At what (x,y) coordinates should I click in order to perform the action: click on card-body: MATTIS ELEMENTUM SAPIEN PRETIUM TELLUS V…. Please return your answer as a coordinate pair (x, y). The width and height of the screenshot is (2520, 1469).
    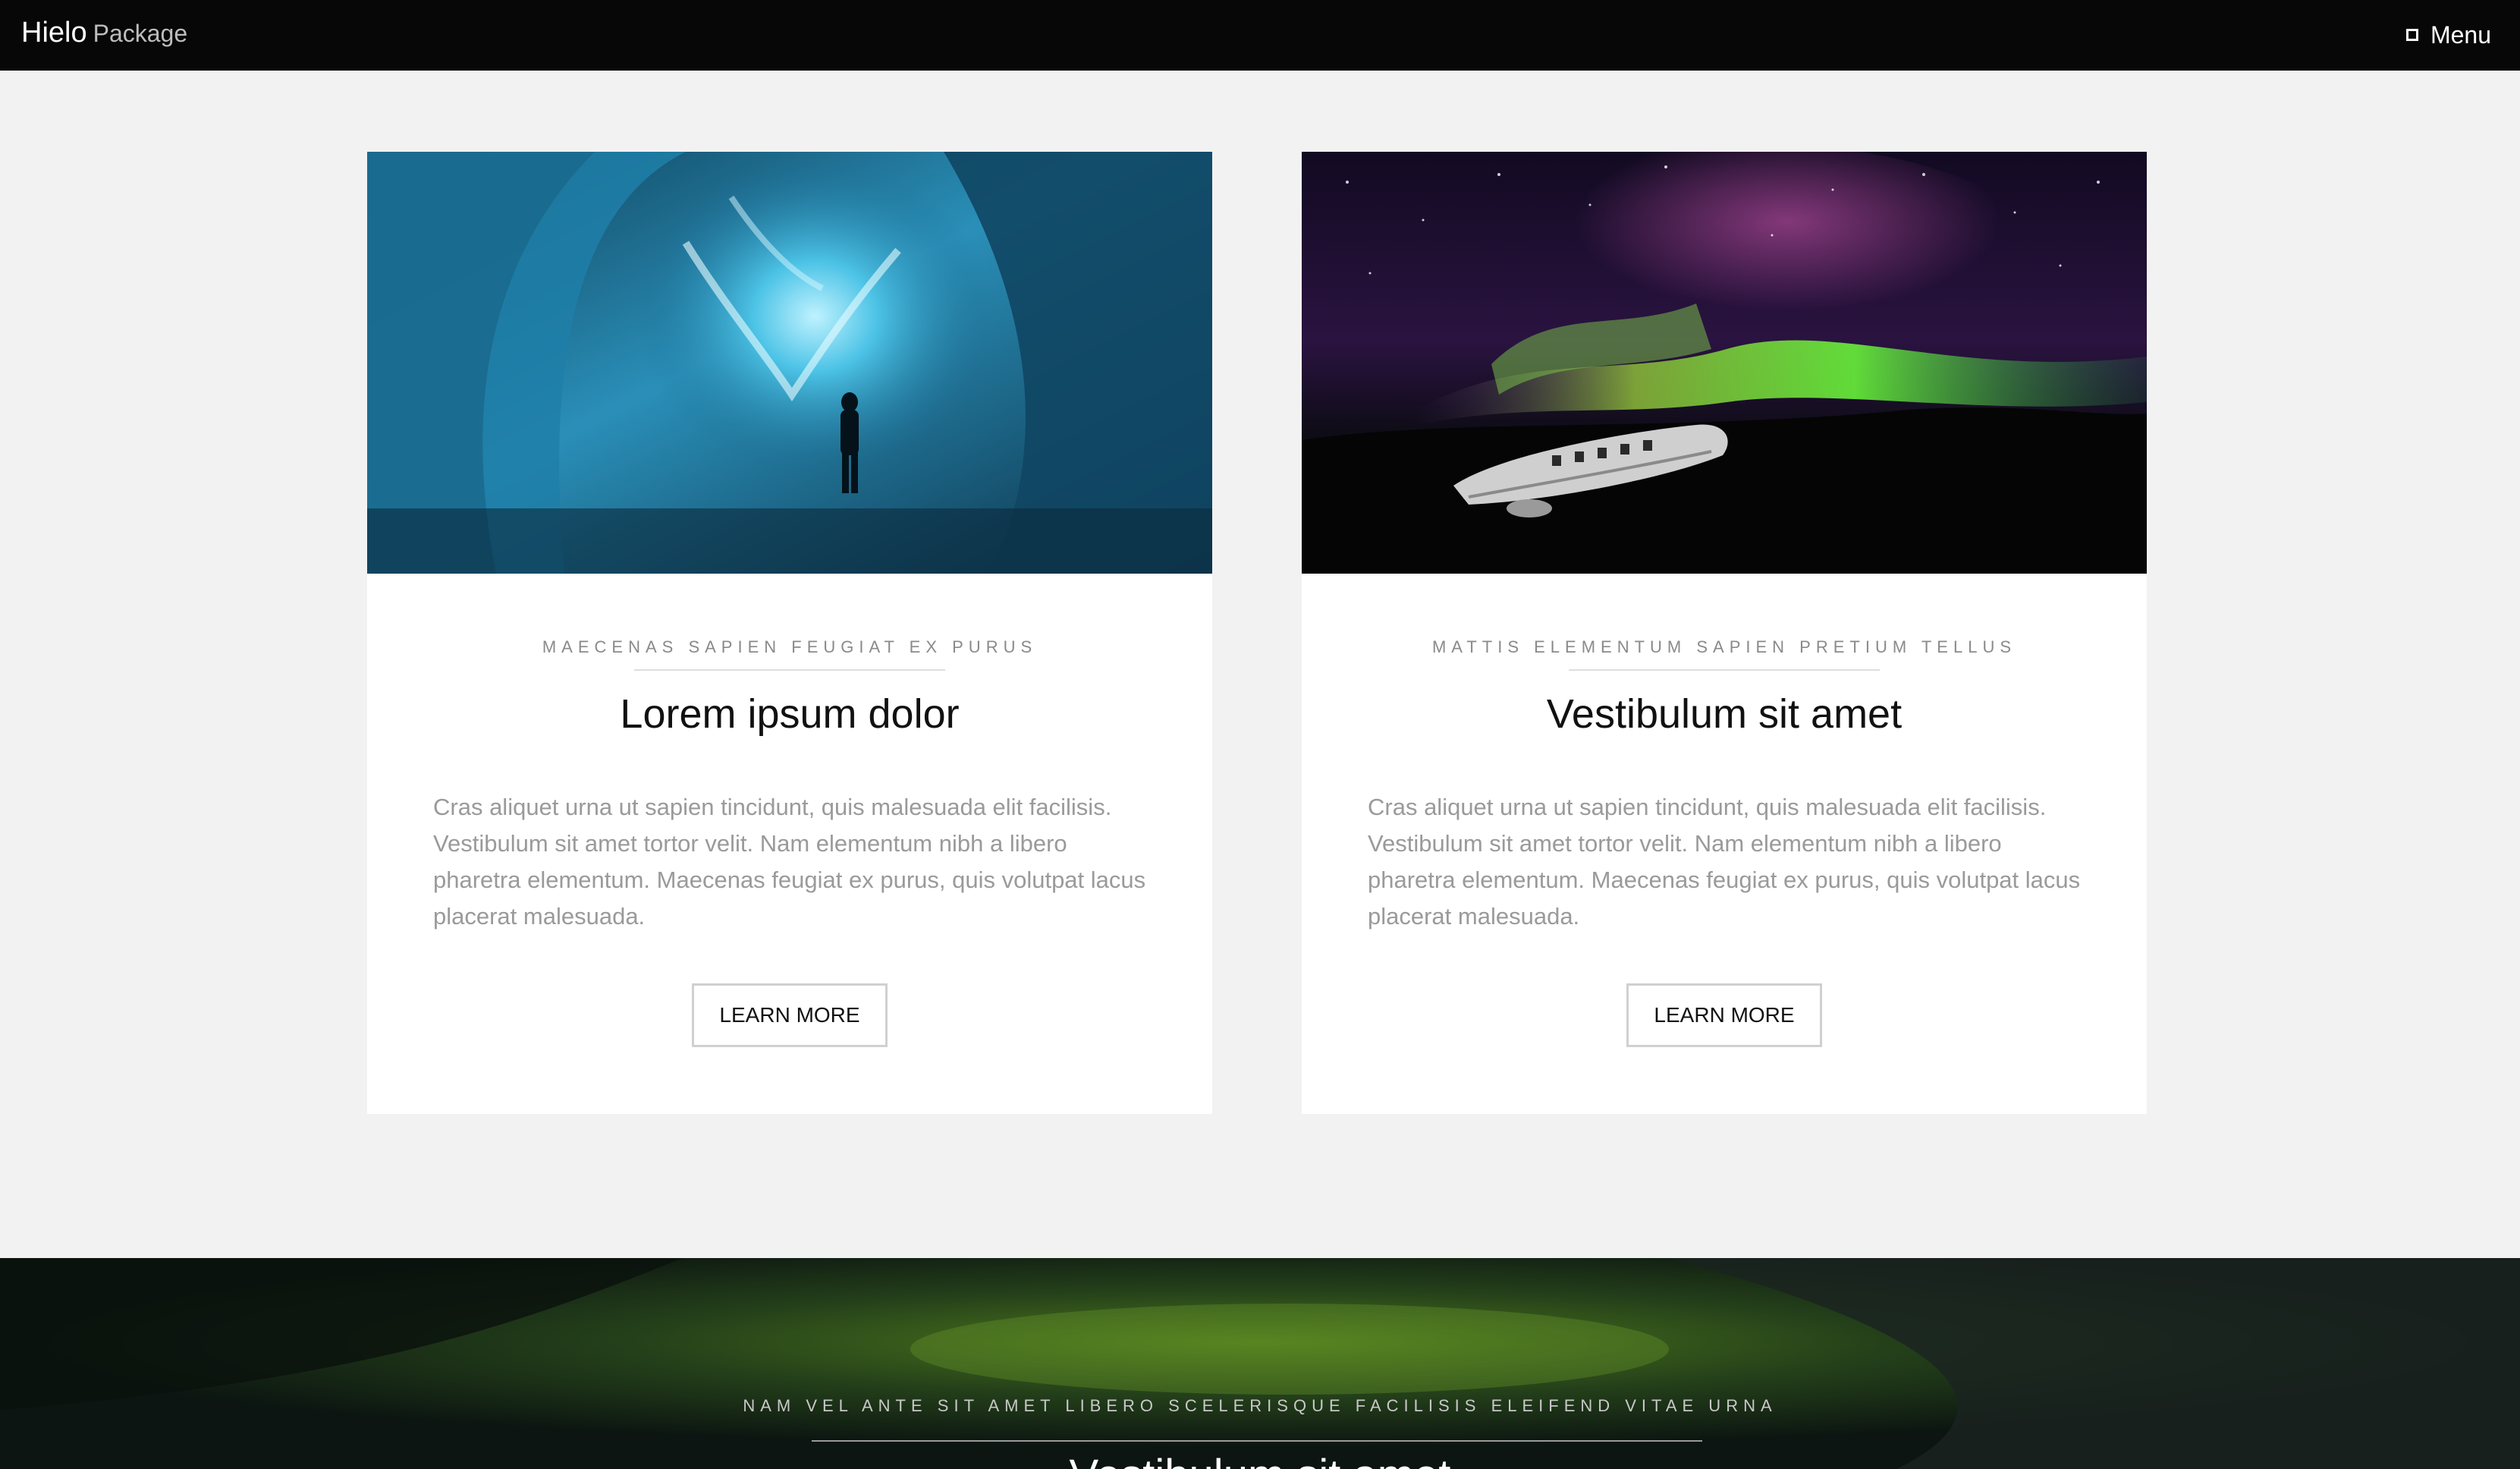
    Looking at the image, I should click on (1724, 844).